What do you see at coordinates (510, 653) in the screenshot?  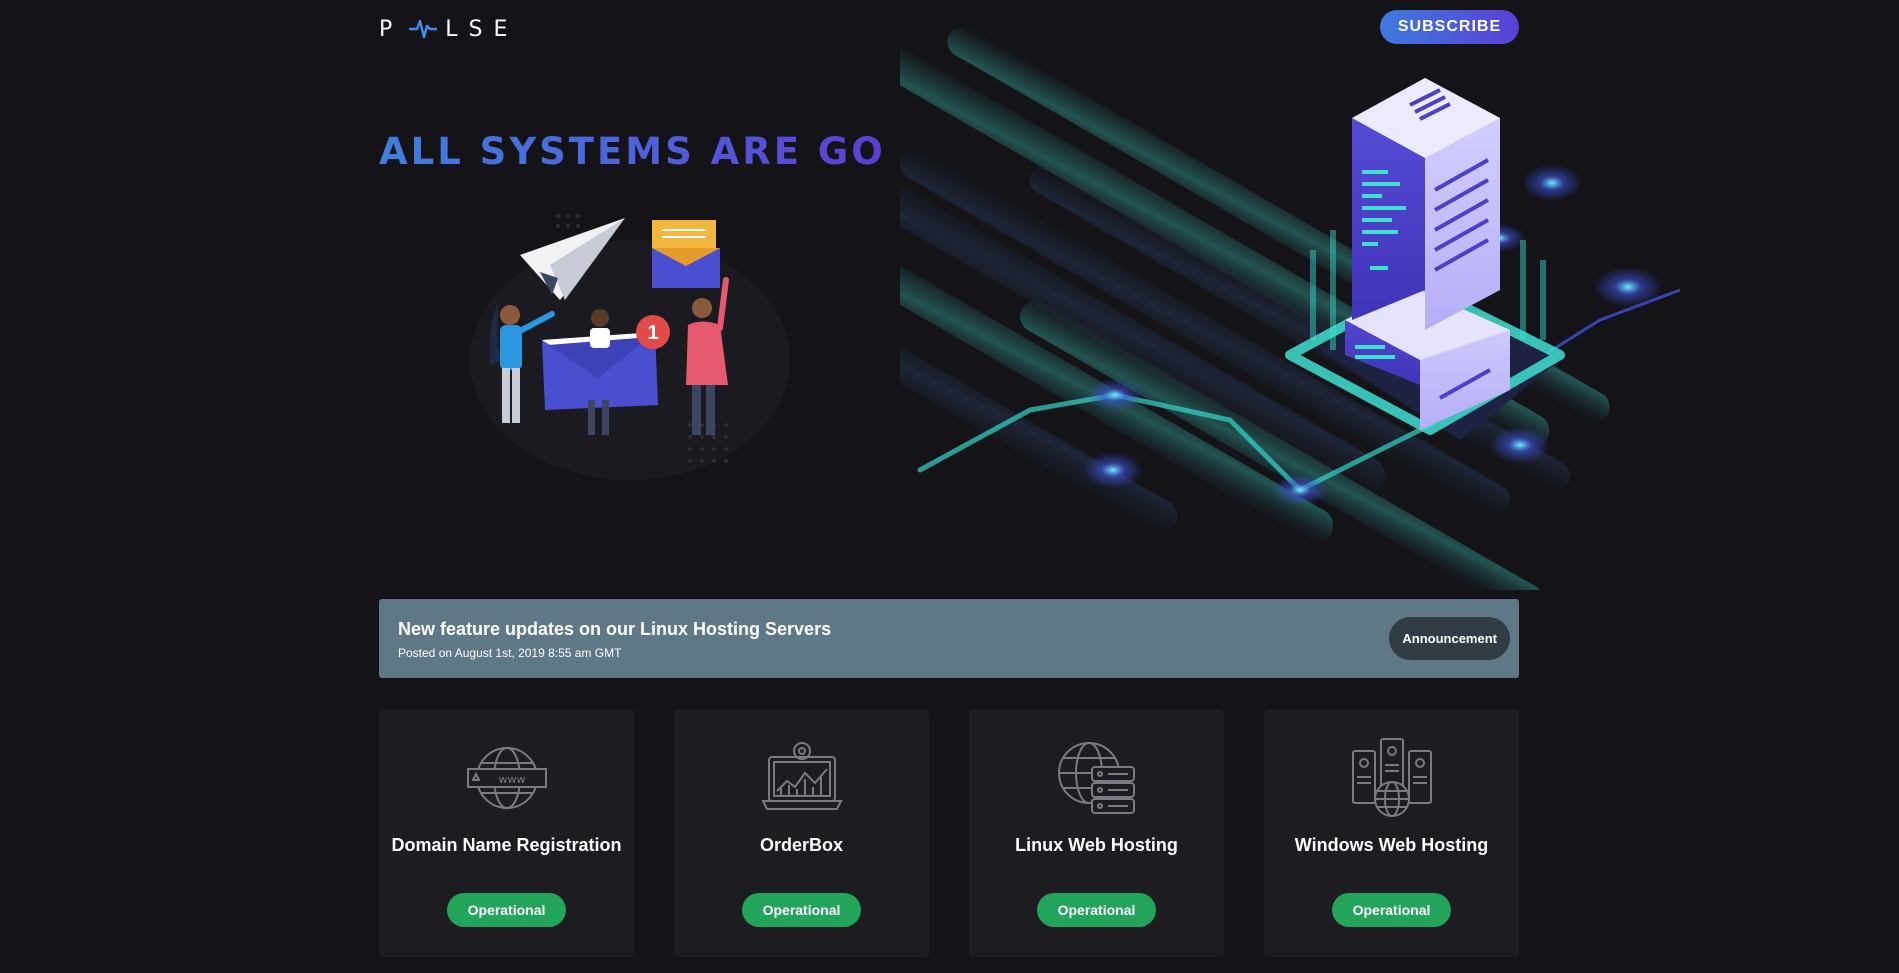 I see `announcement-date: Posted on August 1st, 2019 8:55 am GMT` at bounding box center [510, 653].